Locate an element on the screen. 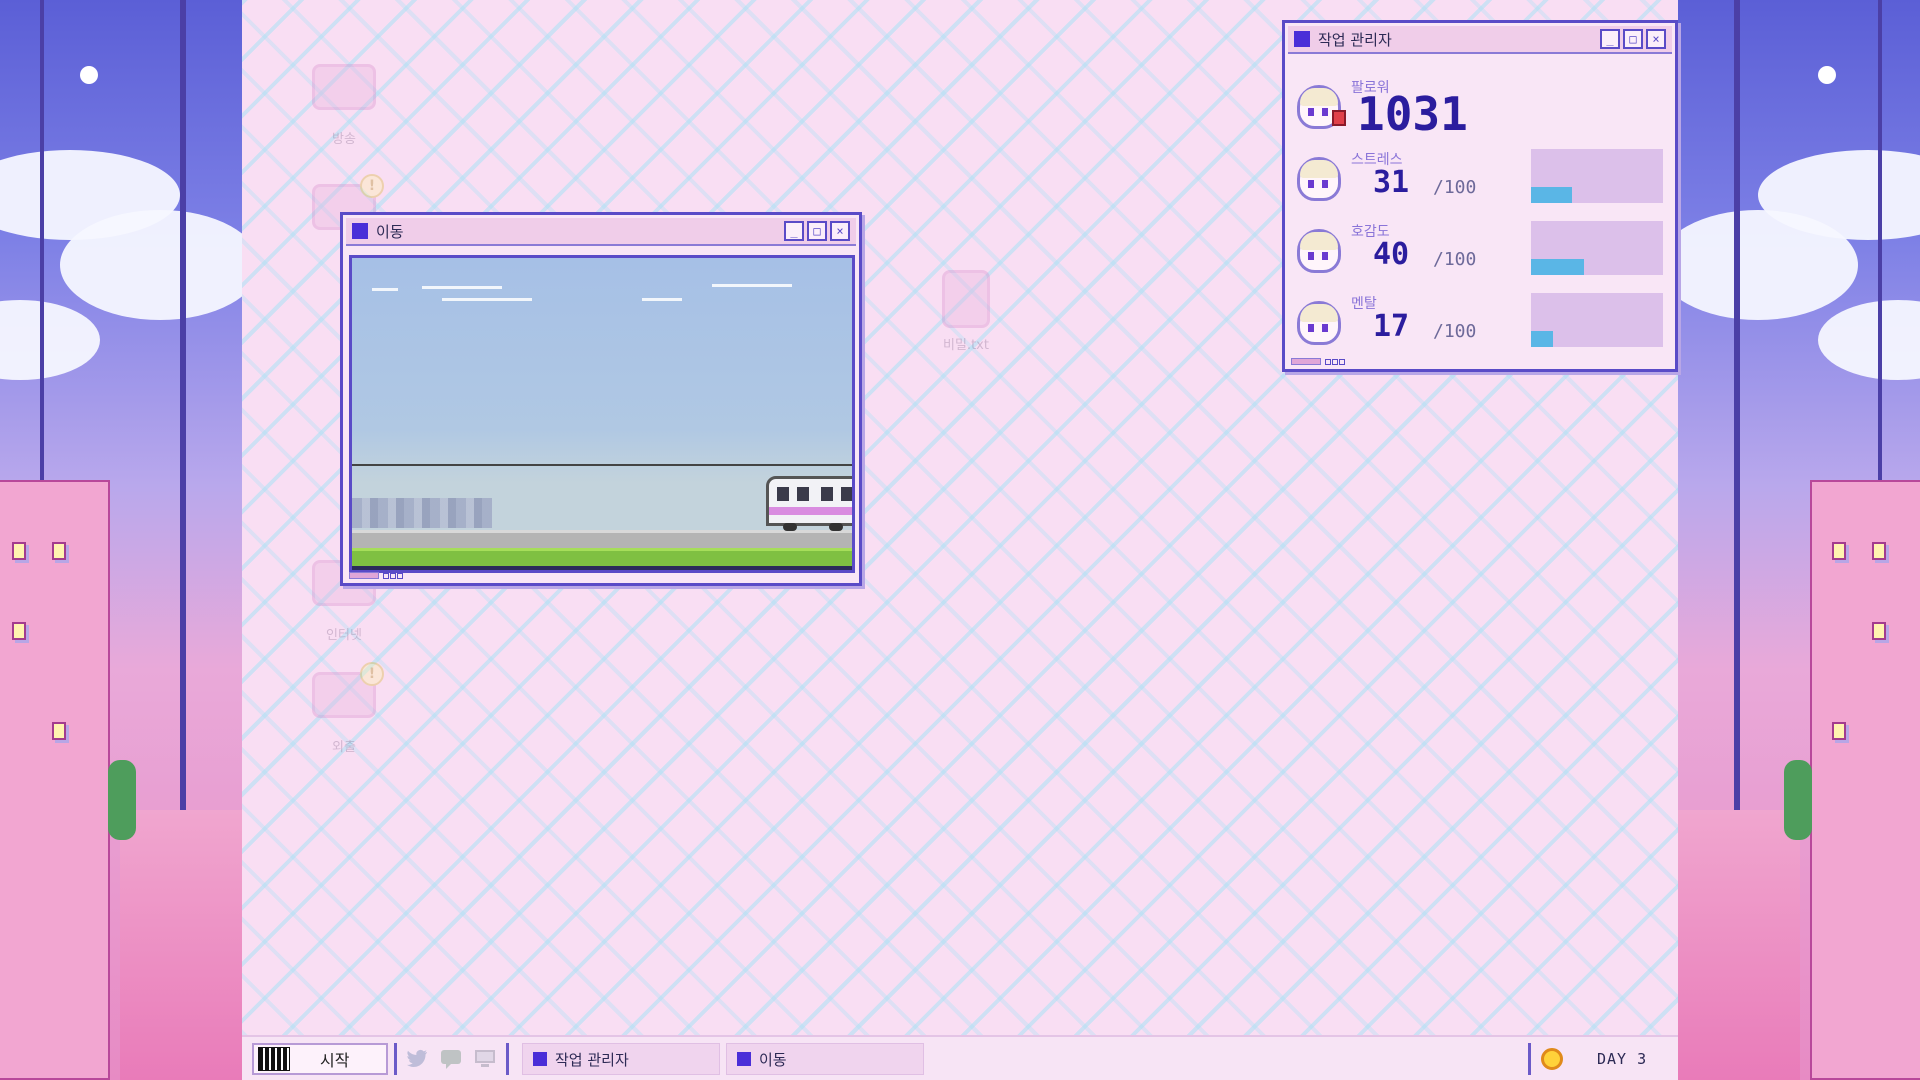 This screenshot has width=1920, height=1080. followers-count: 1031 is located at coordinates (1412, 114).